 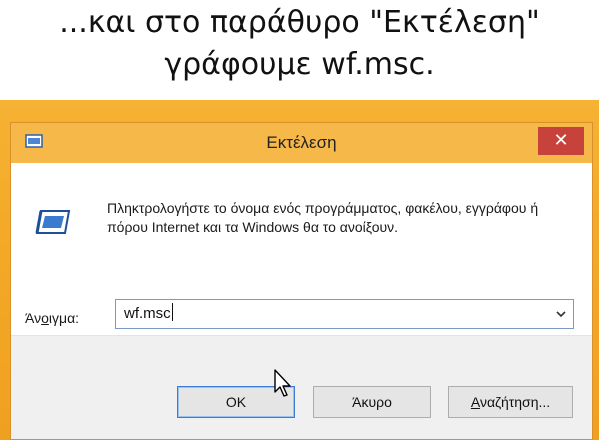 I want to click on close-icon: ✕, so click(x=561, y=140).